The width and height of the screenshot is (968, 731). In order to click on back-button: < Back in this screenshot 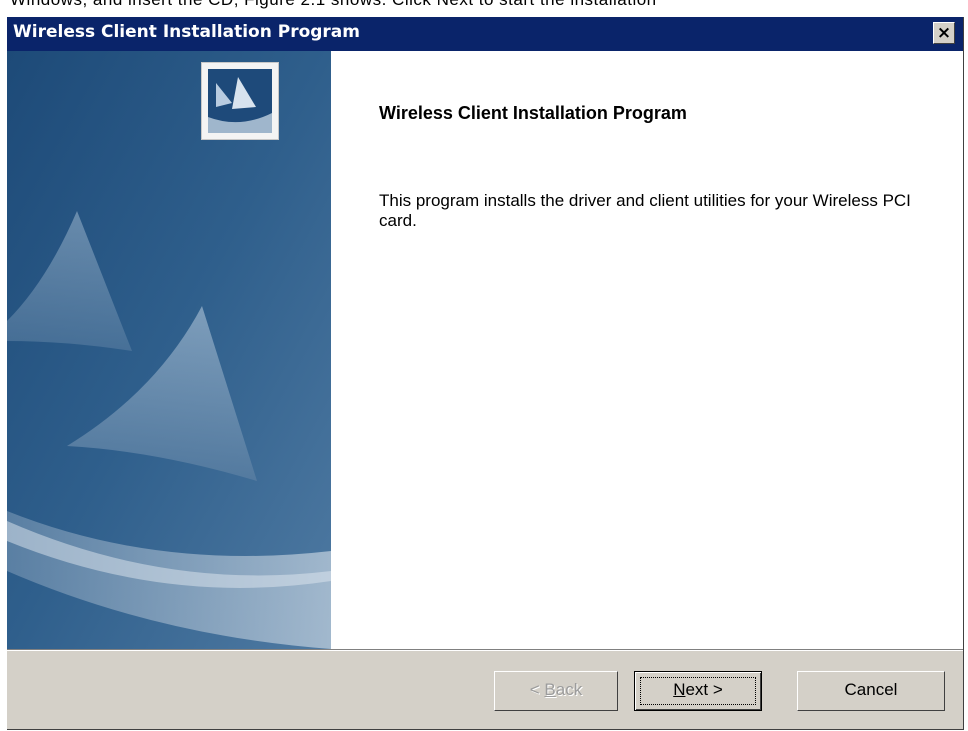, I will do `click(556, 691)`.